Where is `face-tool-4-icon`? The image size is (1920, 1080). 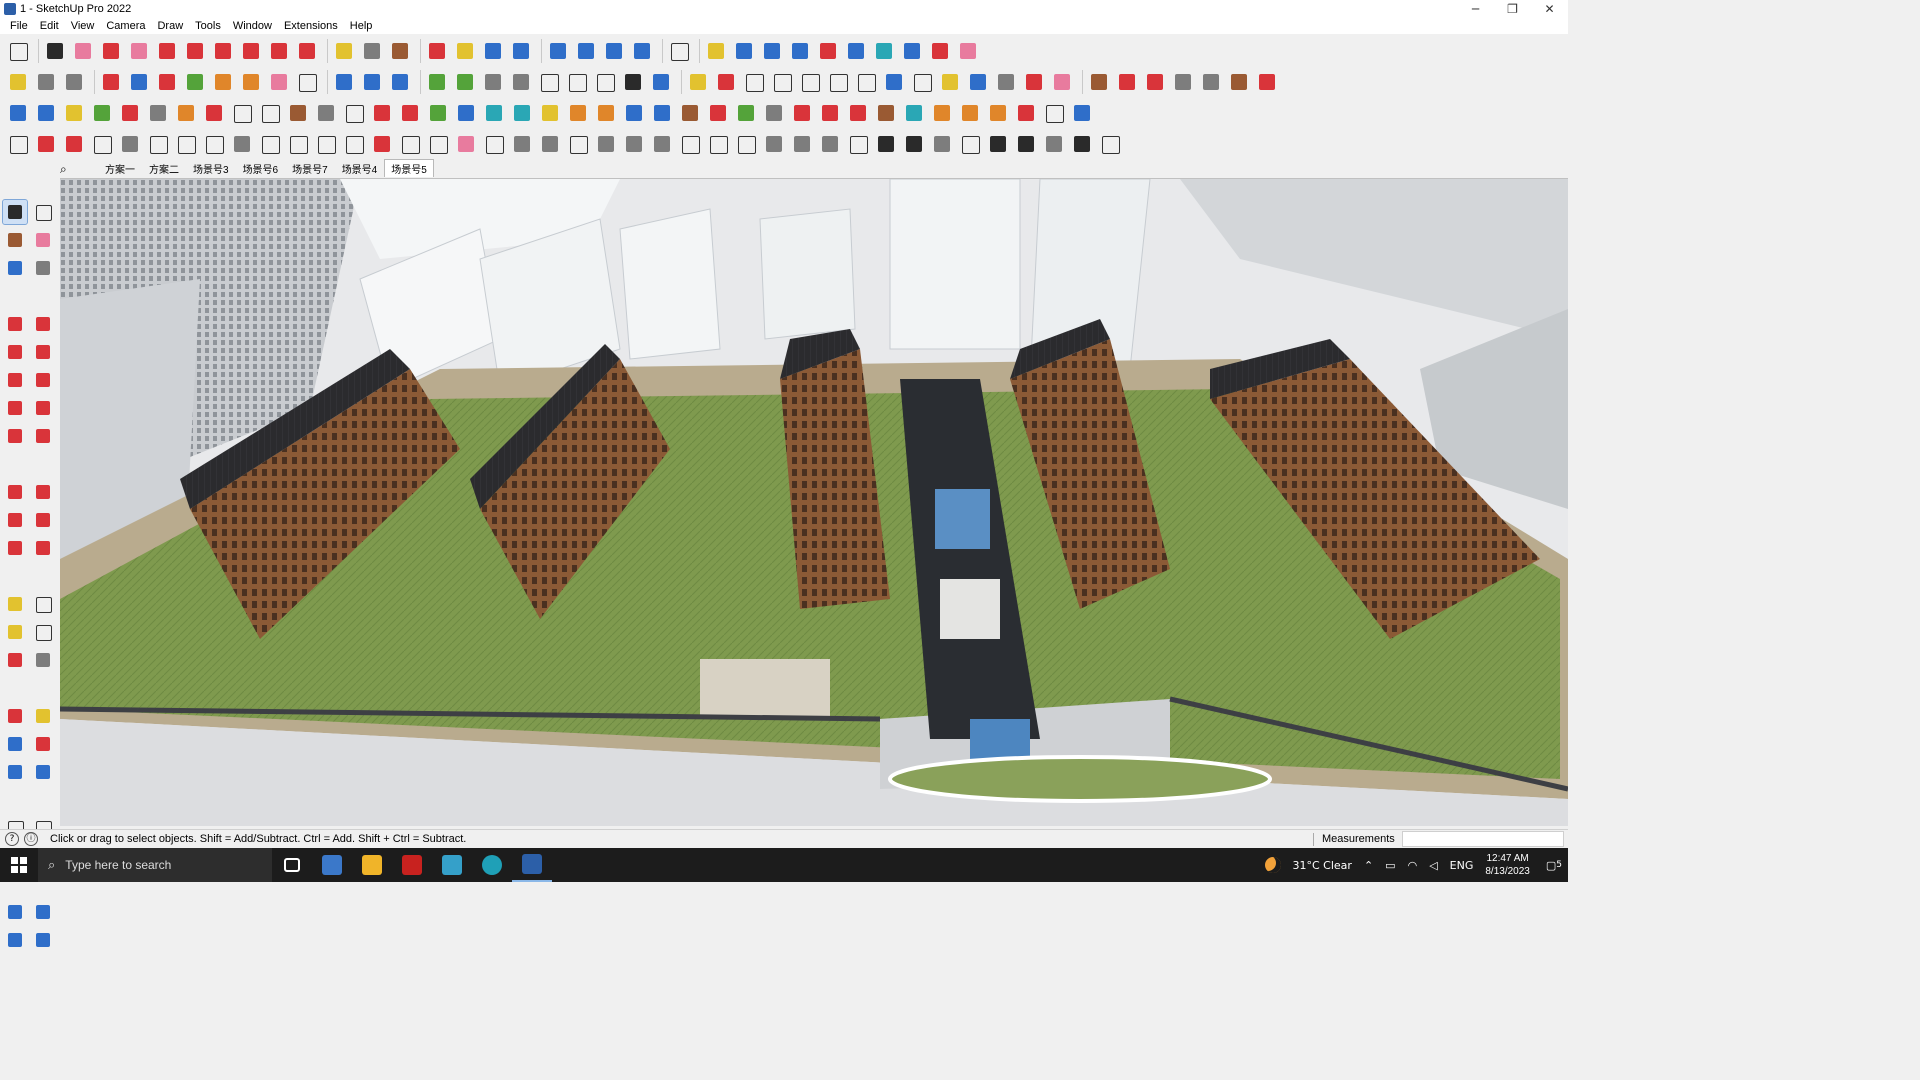
face-tool-4-icon is located at coordinates (102, 113).